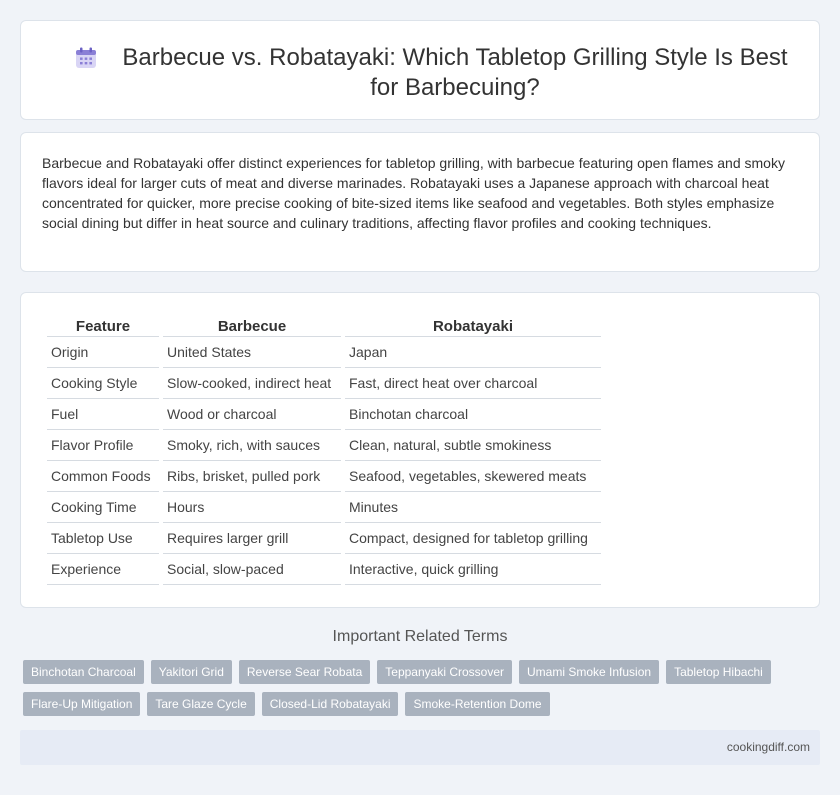 This screenshot has width=840, height=795. What do you see at coordinates (252, 352) in the screenshot?
I see `cell-barbecue: United States` at bounding box center [252, 352].